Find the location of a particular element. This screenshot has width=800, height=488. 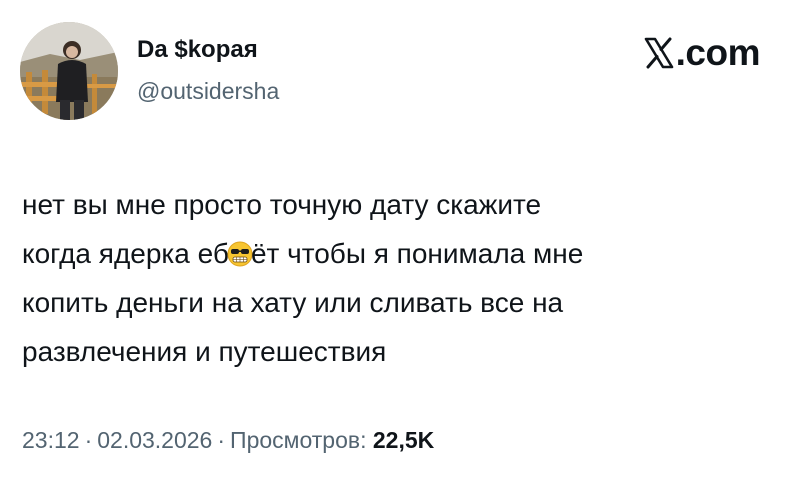

tweet-line: нет вы мне просто точную дату скажите is located at coordinates (282, 204).